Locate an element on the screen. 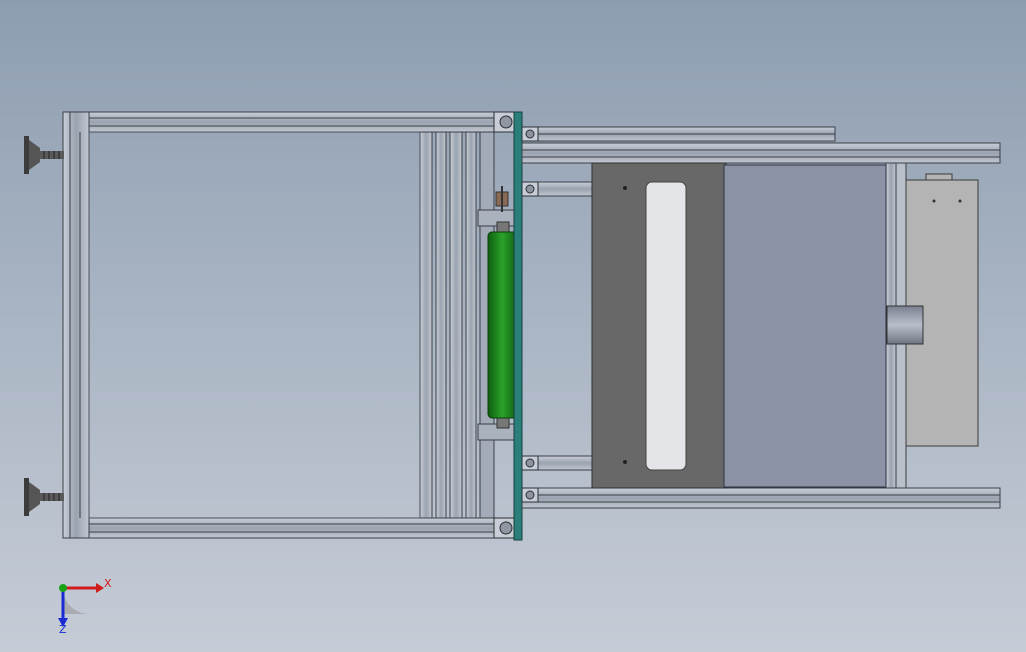  teal-edge-strip is located at coordinates (518, 326).